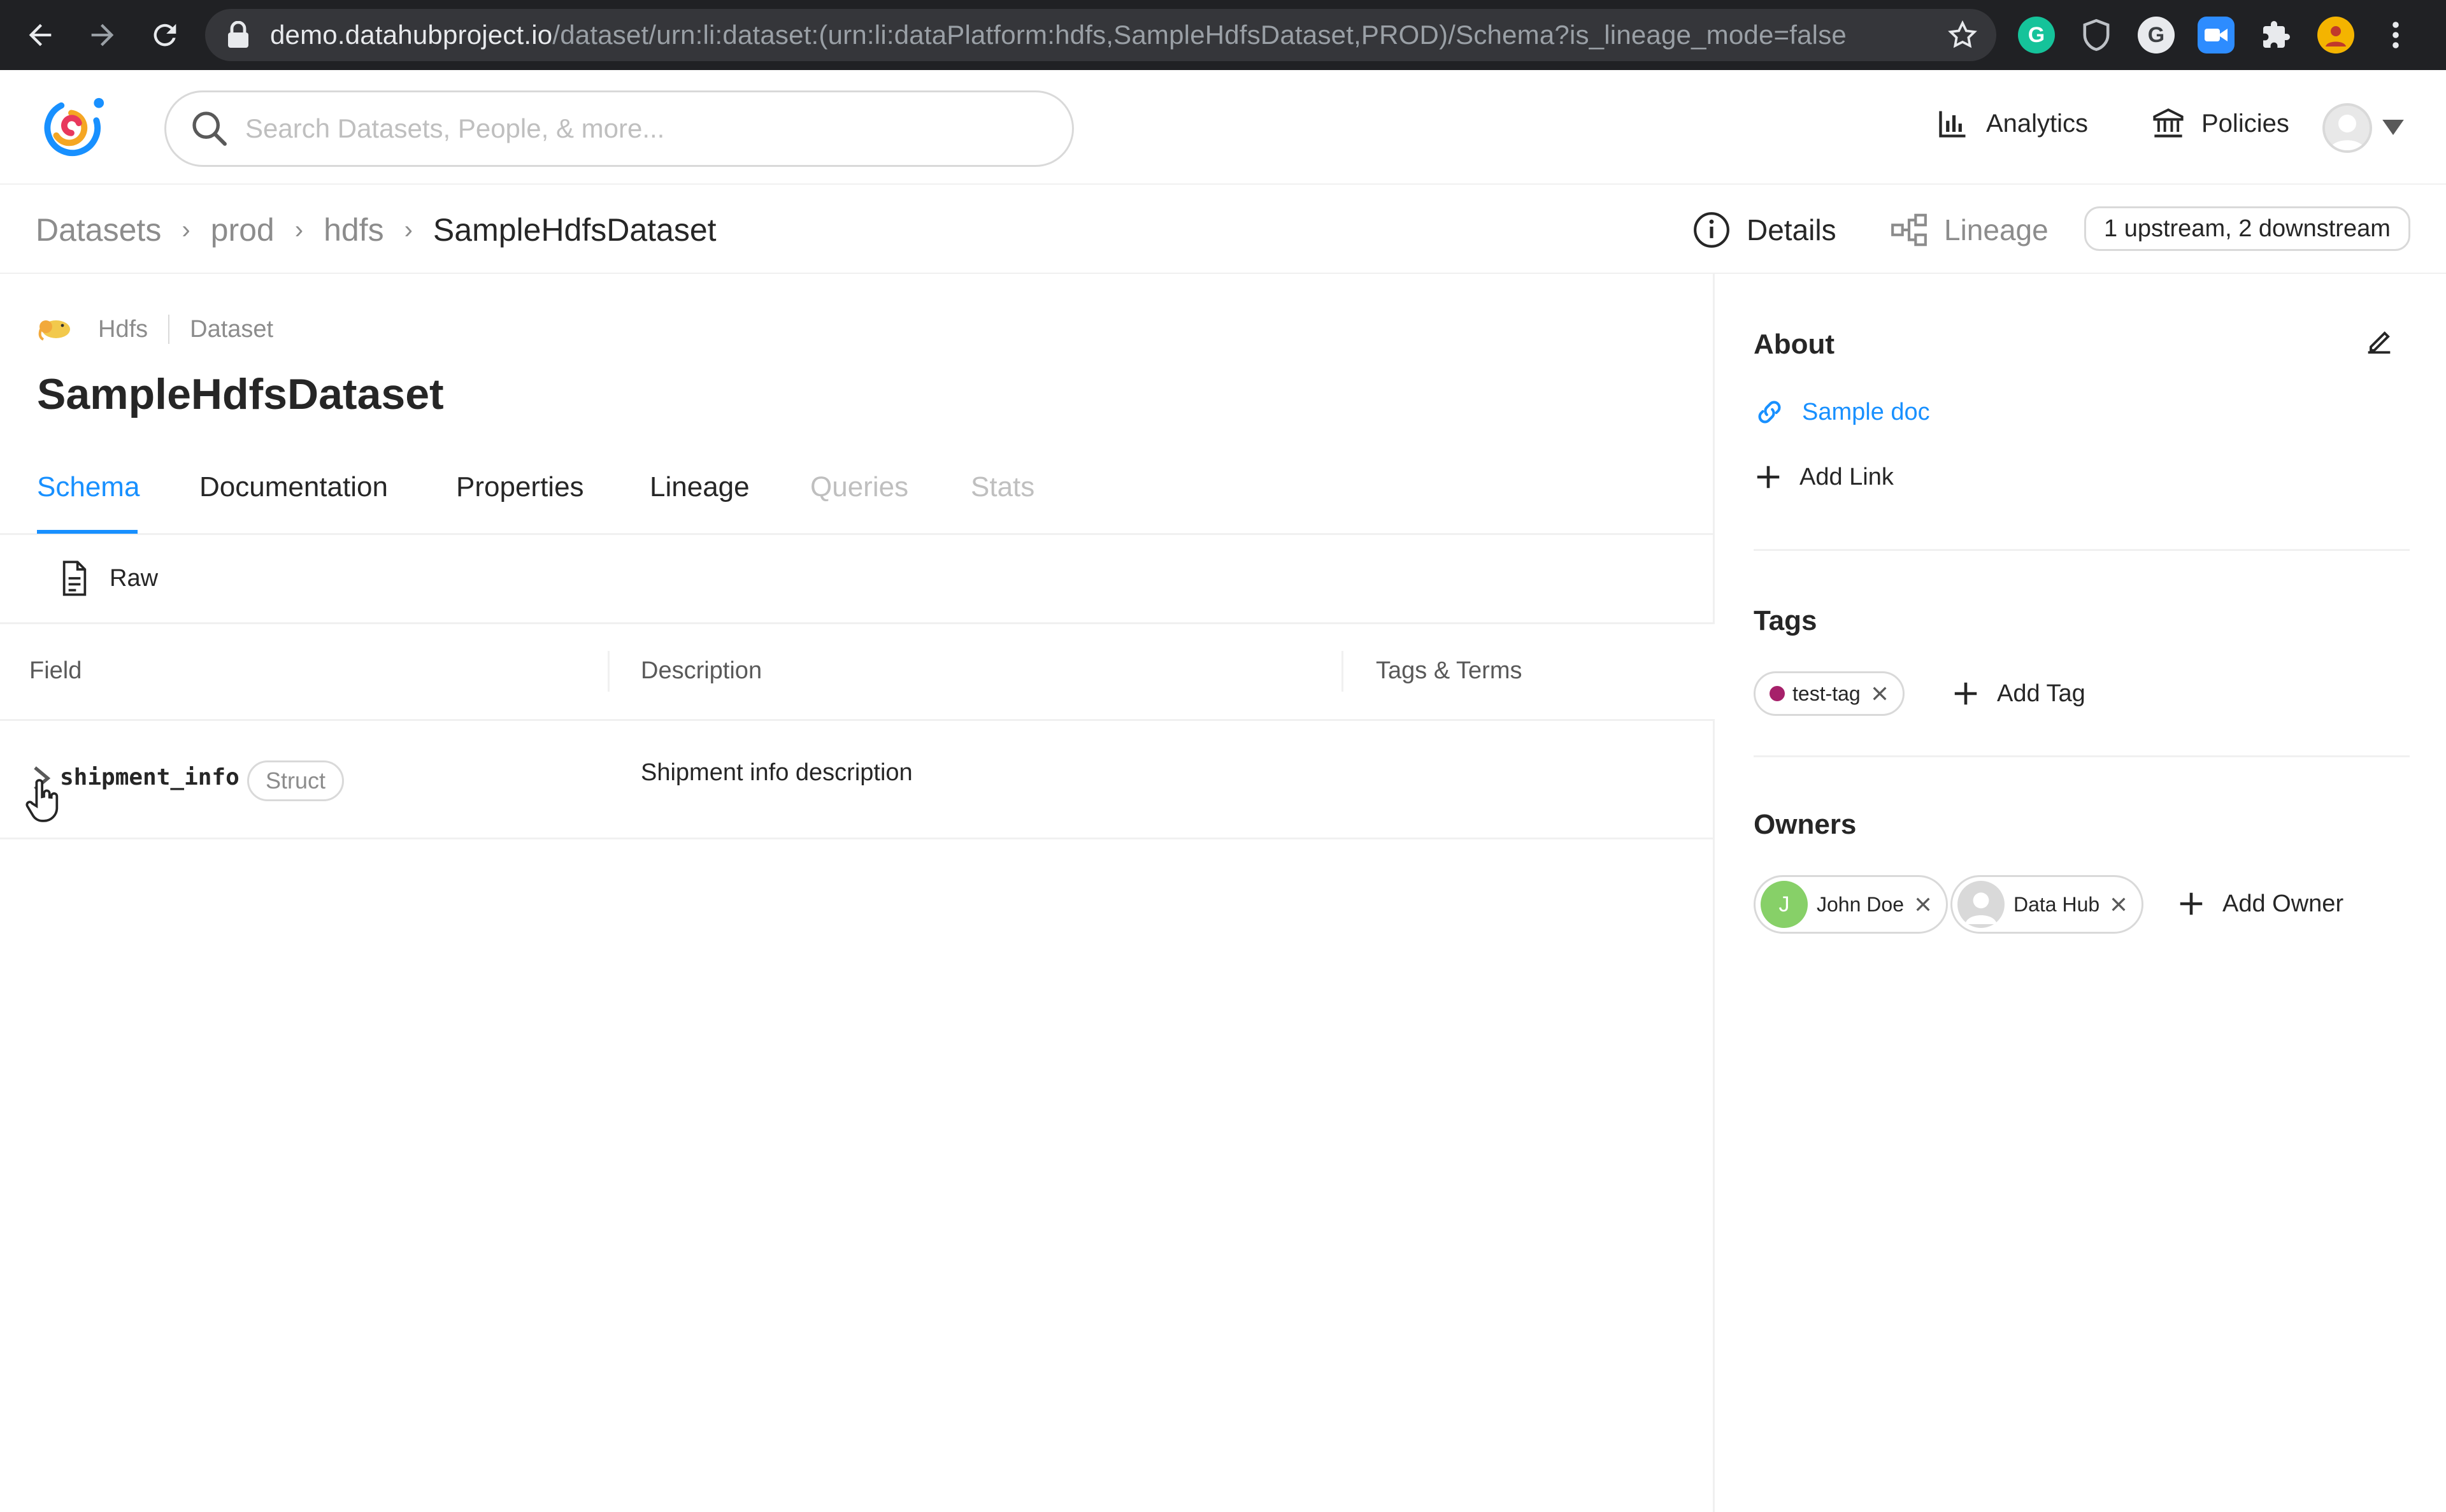 This screenshot has height=1512, width=2446. Describe the element at coordinates (1794, 344) in the screenshot. I see `about-title: About` at that location.